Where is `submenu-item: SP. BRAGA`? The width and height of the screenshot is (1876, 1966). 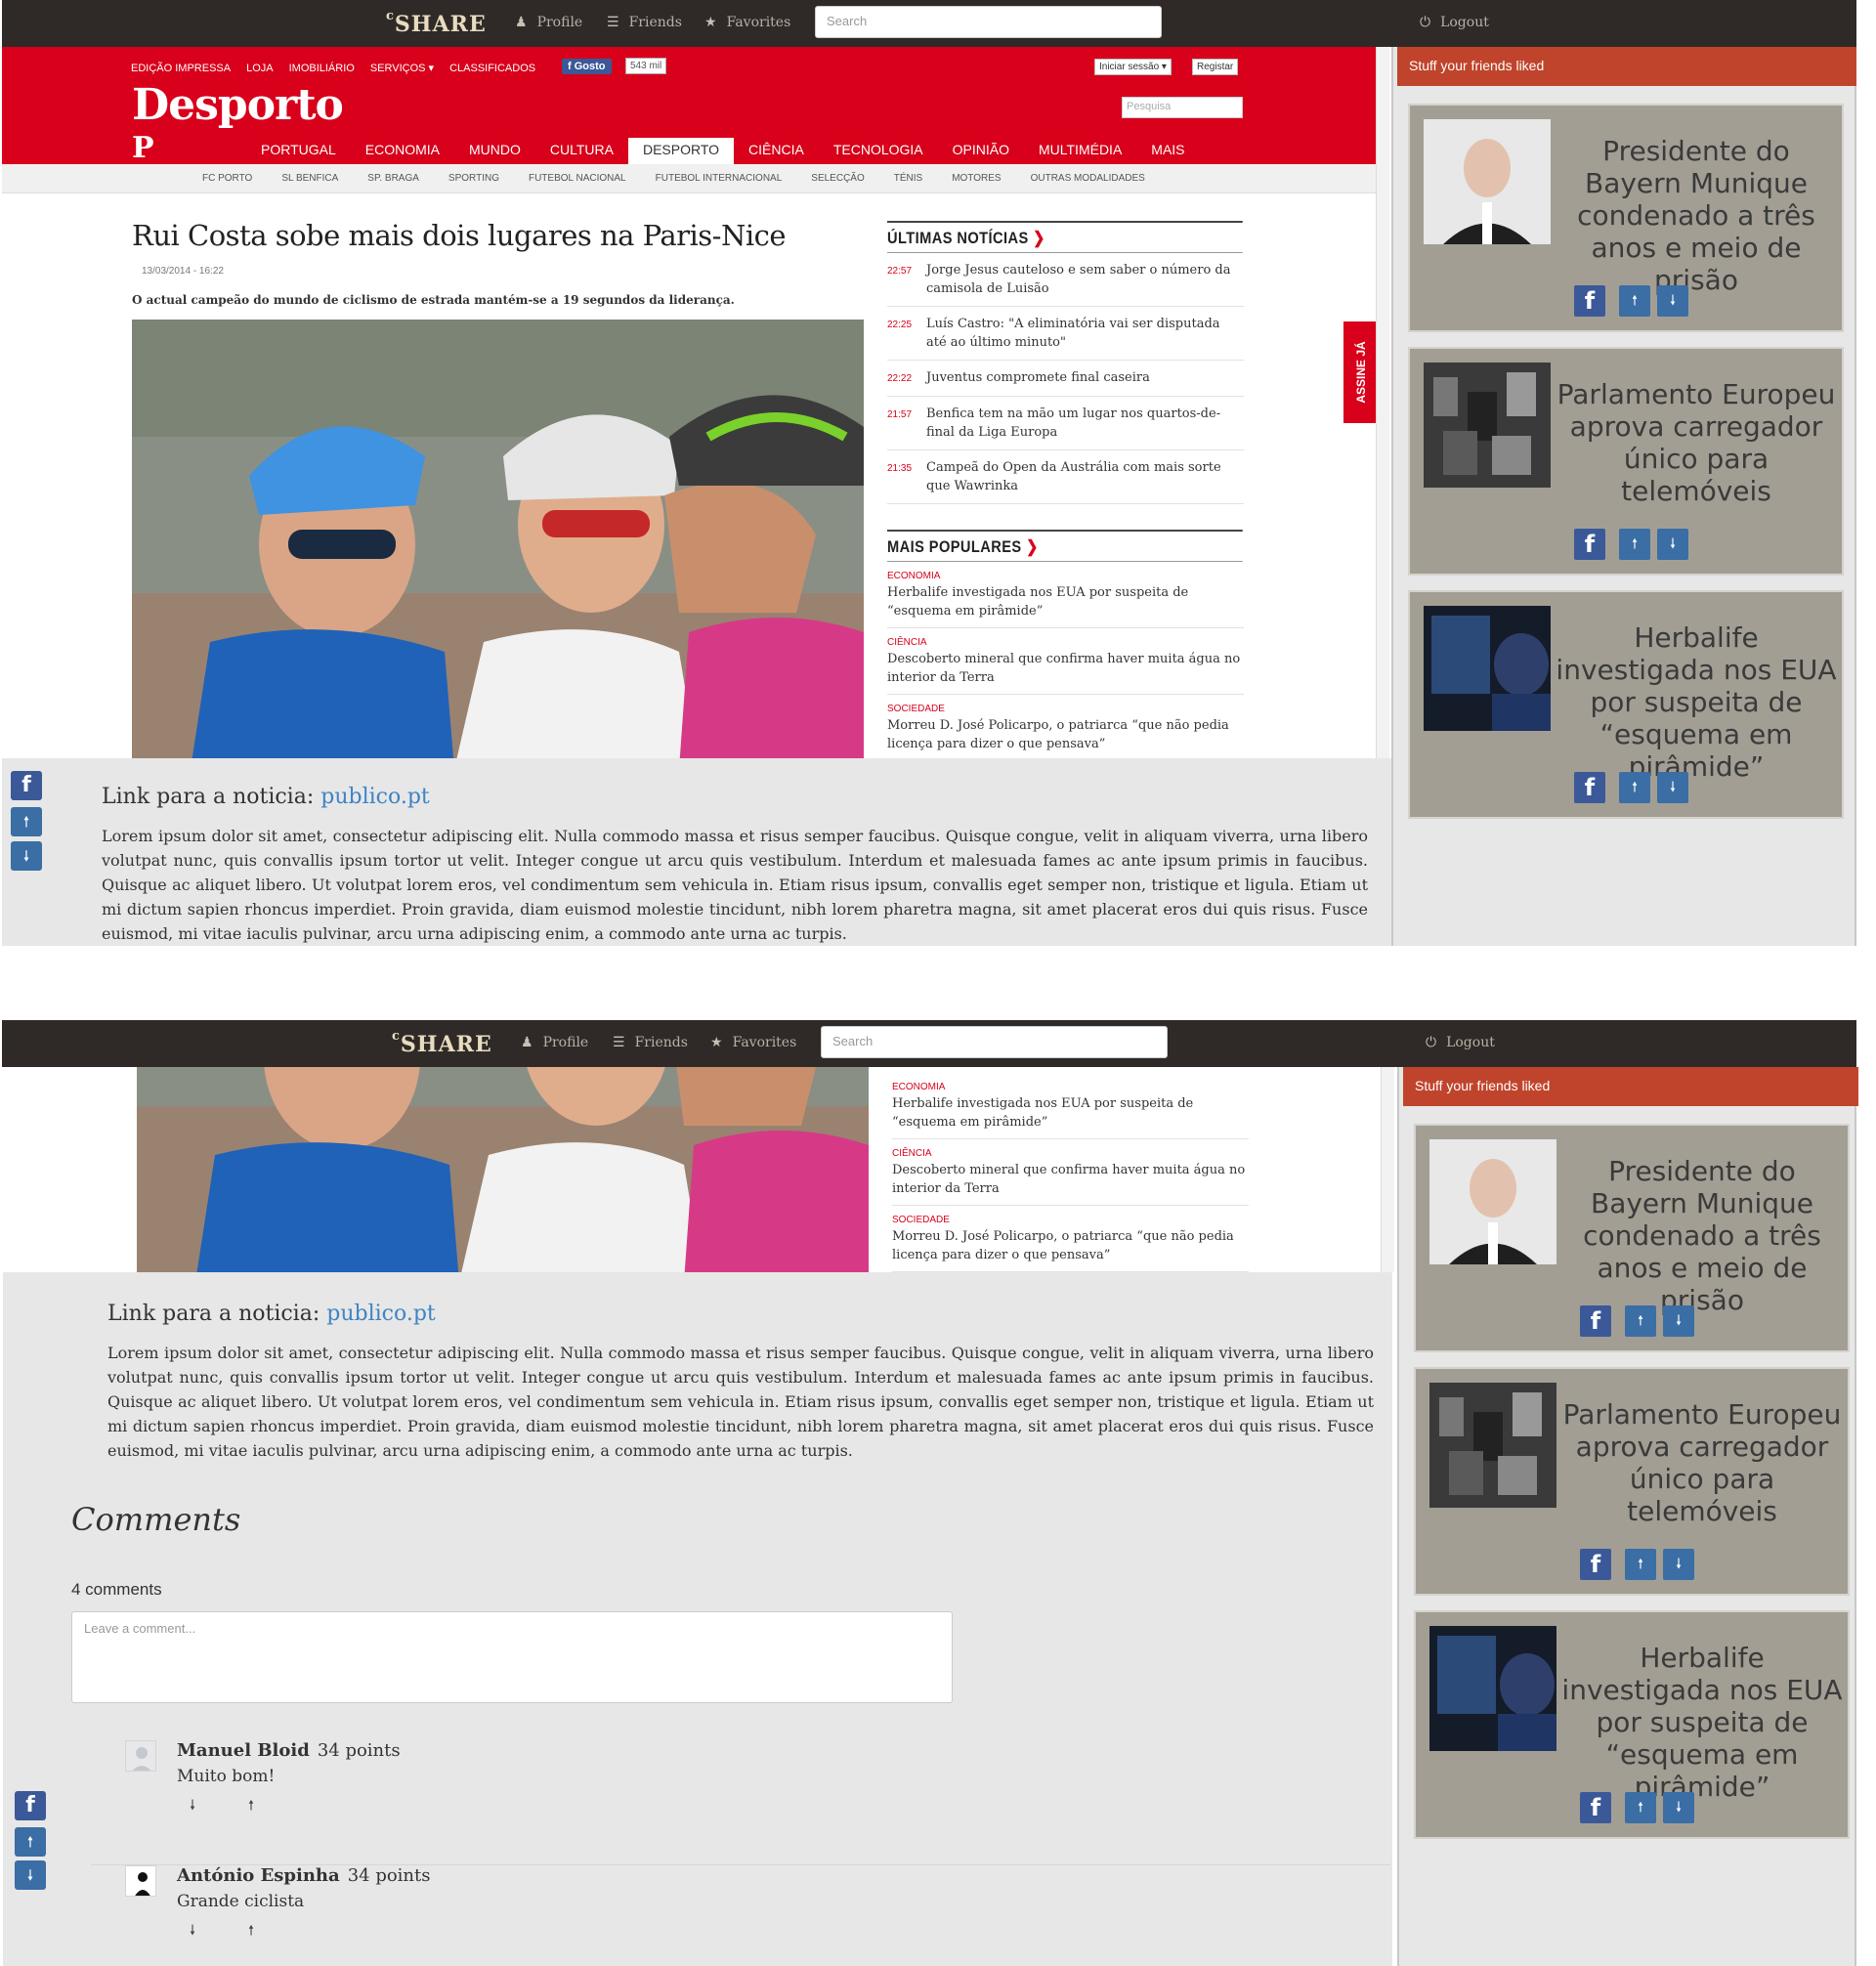 submenu-item: SP. BRAGA is located at coordinates (393, 178).